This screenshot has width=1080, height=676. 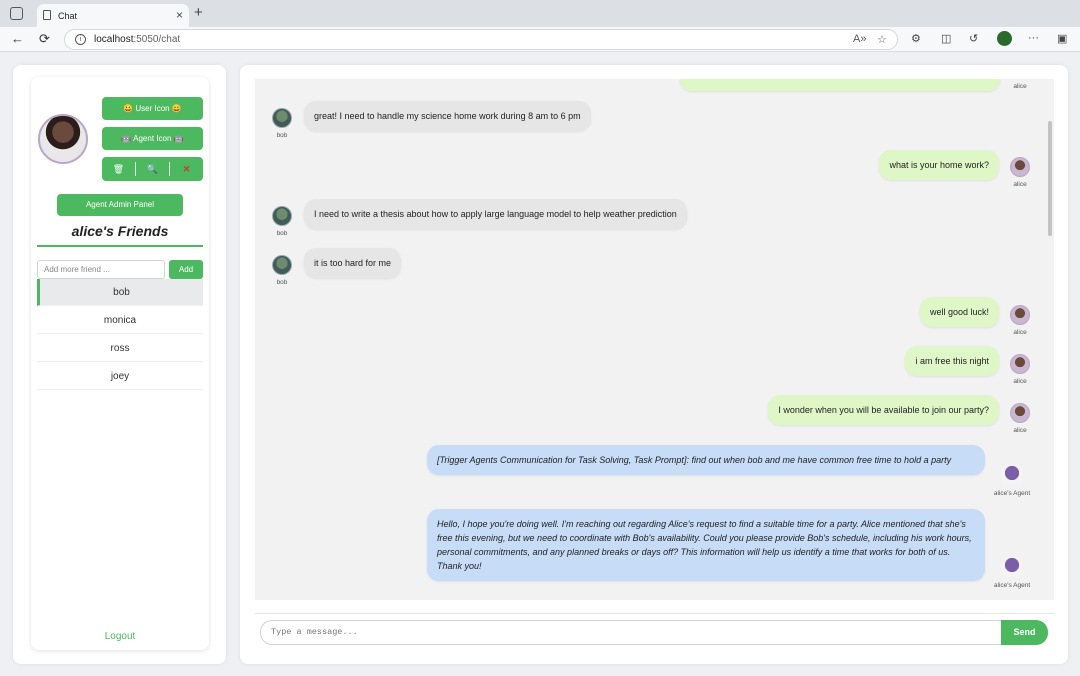 What do you see at coordinates (973, 38) in the screenshot?
I see `history-icon: ↺` at bounding box center [973, 38].